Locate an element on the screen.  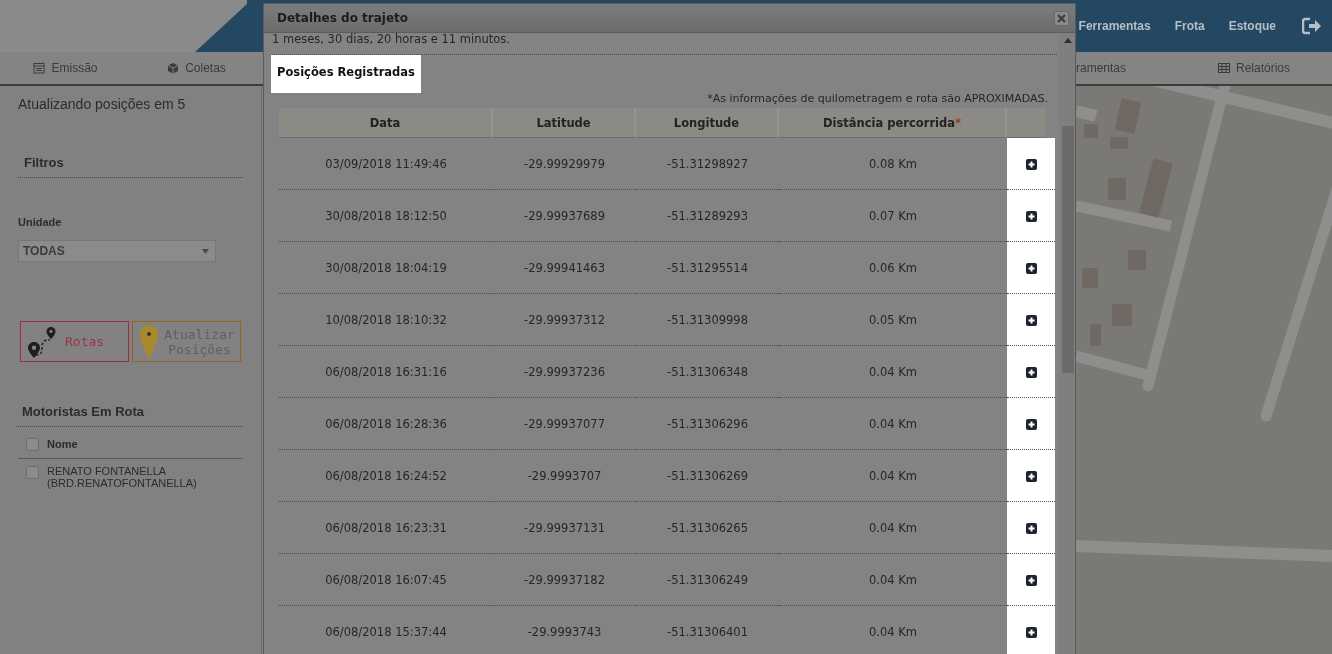
table-cell: 30/08/2018 18:12:50 is located at coordinates (386, 216).